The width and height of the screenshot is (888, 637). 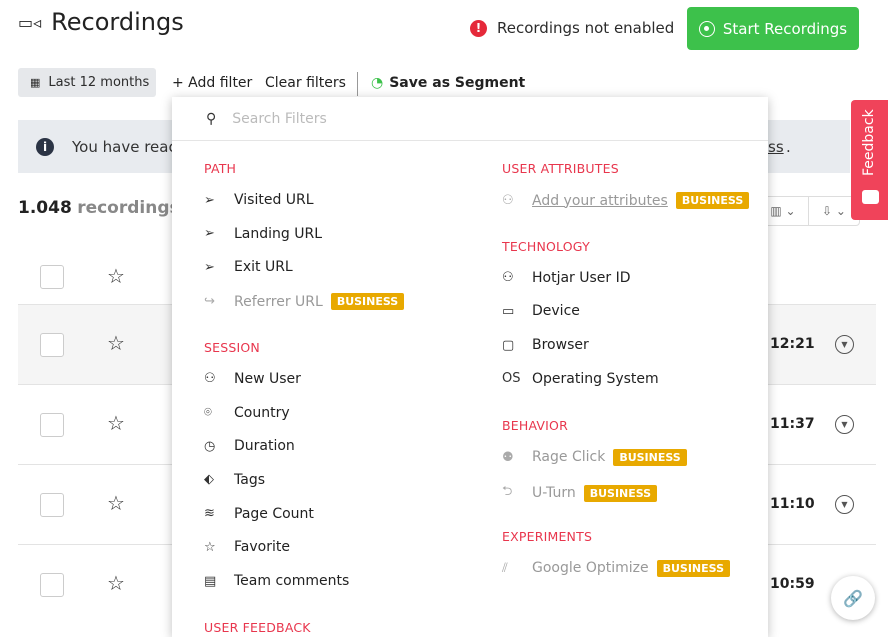 I want to click on section-heading: PATH, so click(x=220, y=168).